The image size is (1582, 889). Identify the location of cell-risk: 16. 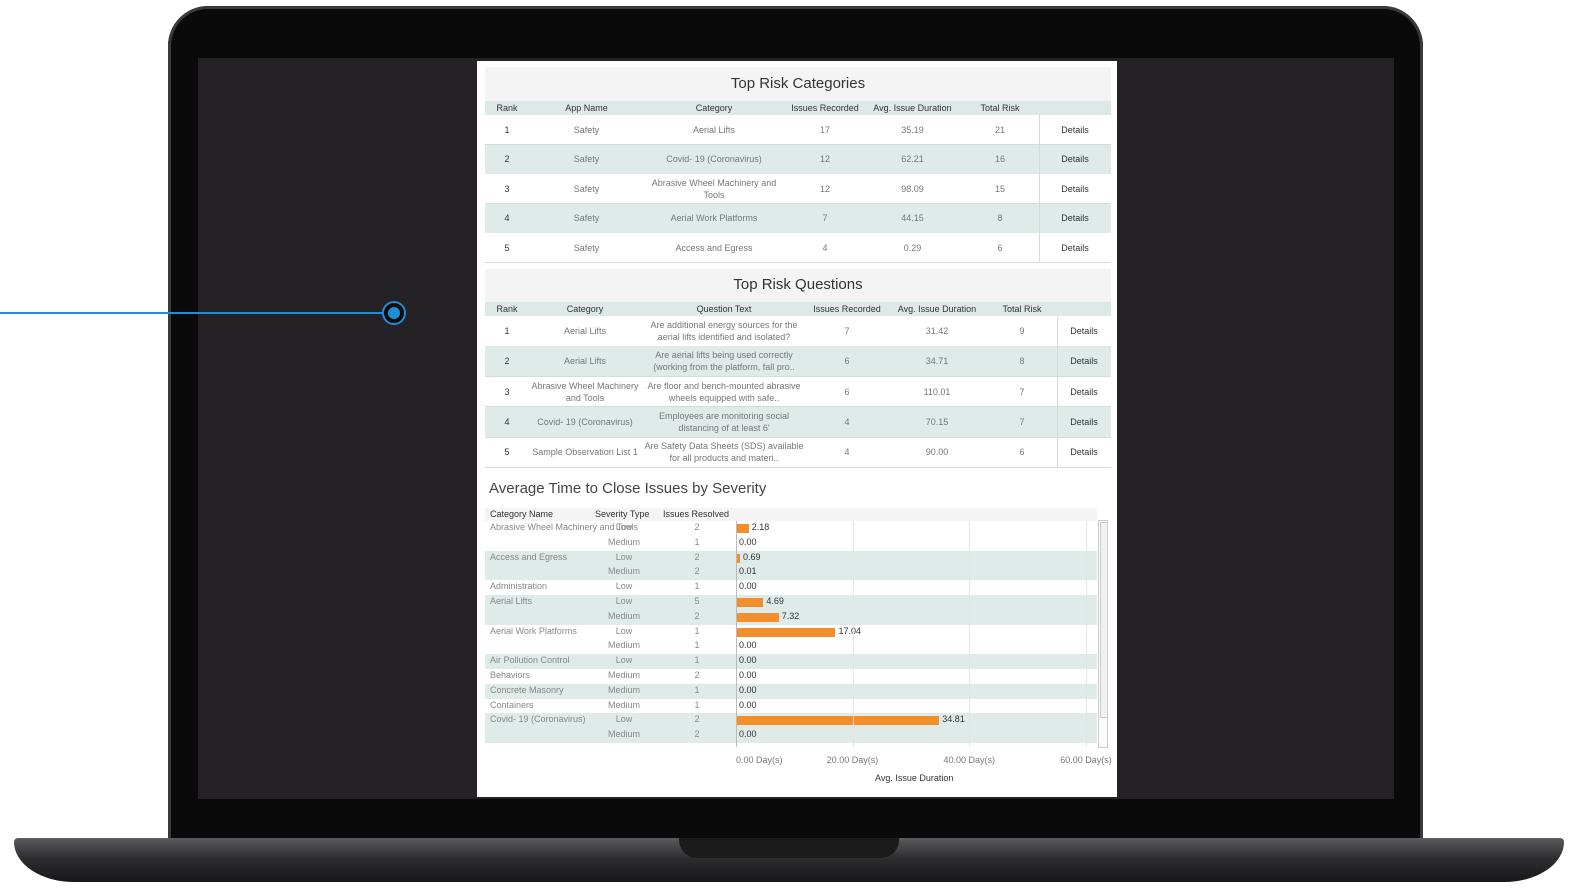
(999, 159).